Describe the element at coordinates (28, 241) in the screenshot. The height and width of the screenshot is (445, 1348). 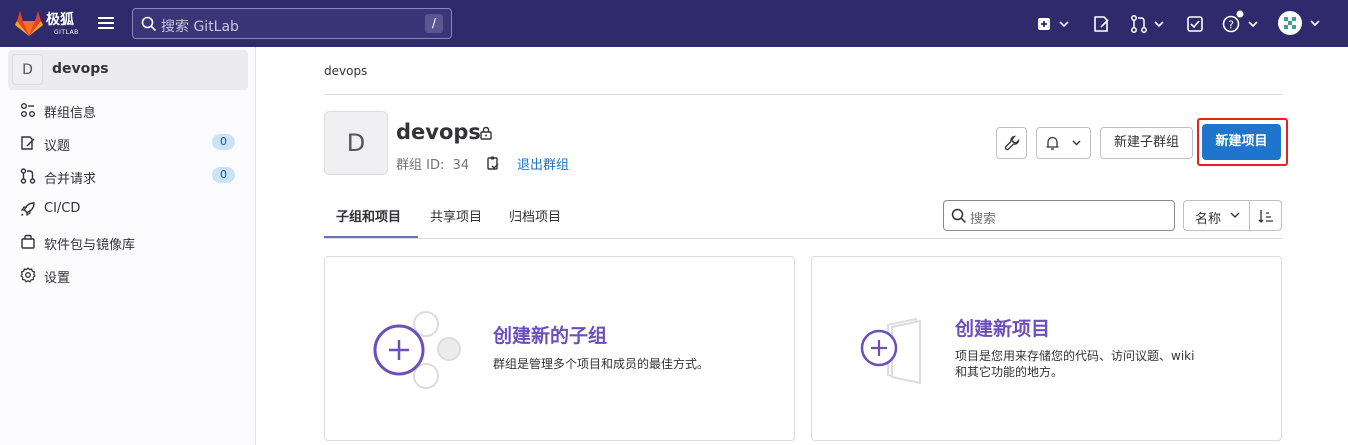
I see `package-icon` at that location.